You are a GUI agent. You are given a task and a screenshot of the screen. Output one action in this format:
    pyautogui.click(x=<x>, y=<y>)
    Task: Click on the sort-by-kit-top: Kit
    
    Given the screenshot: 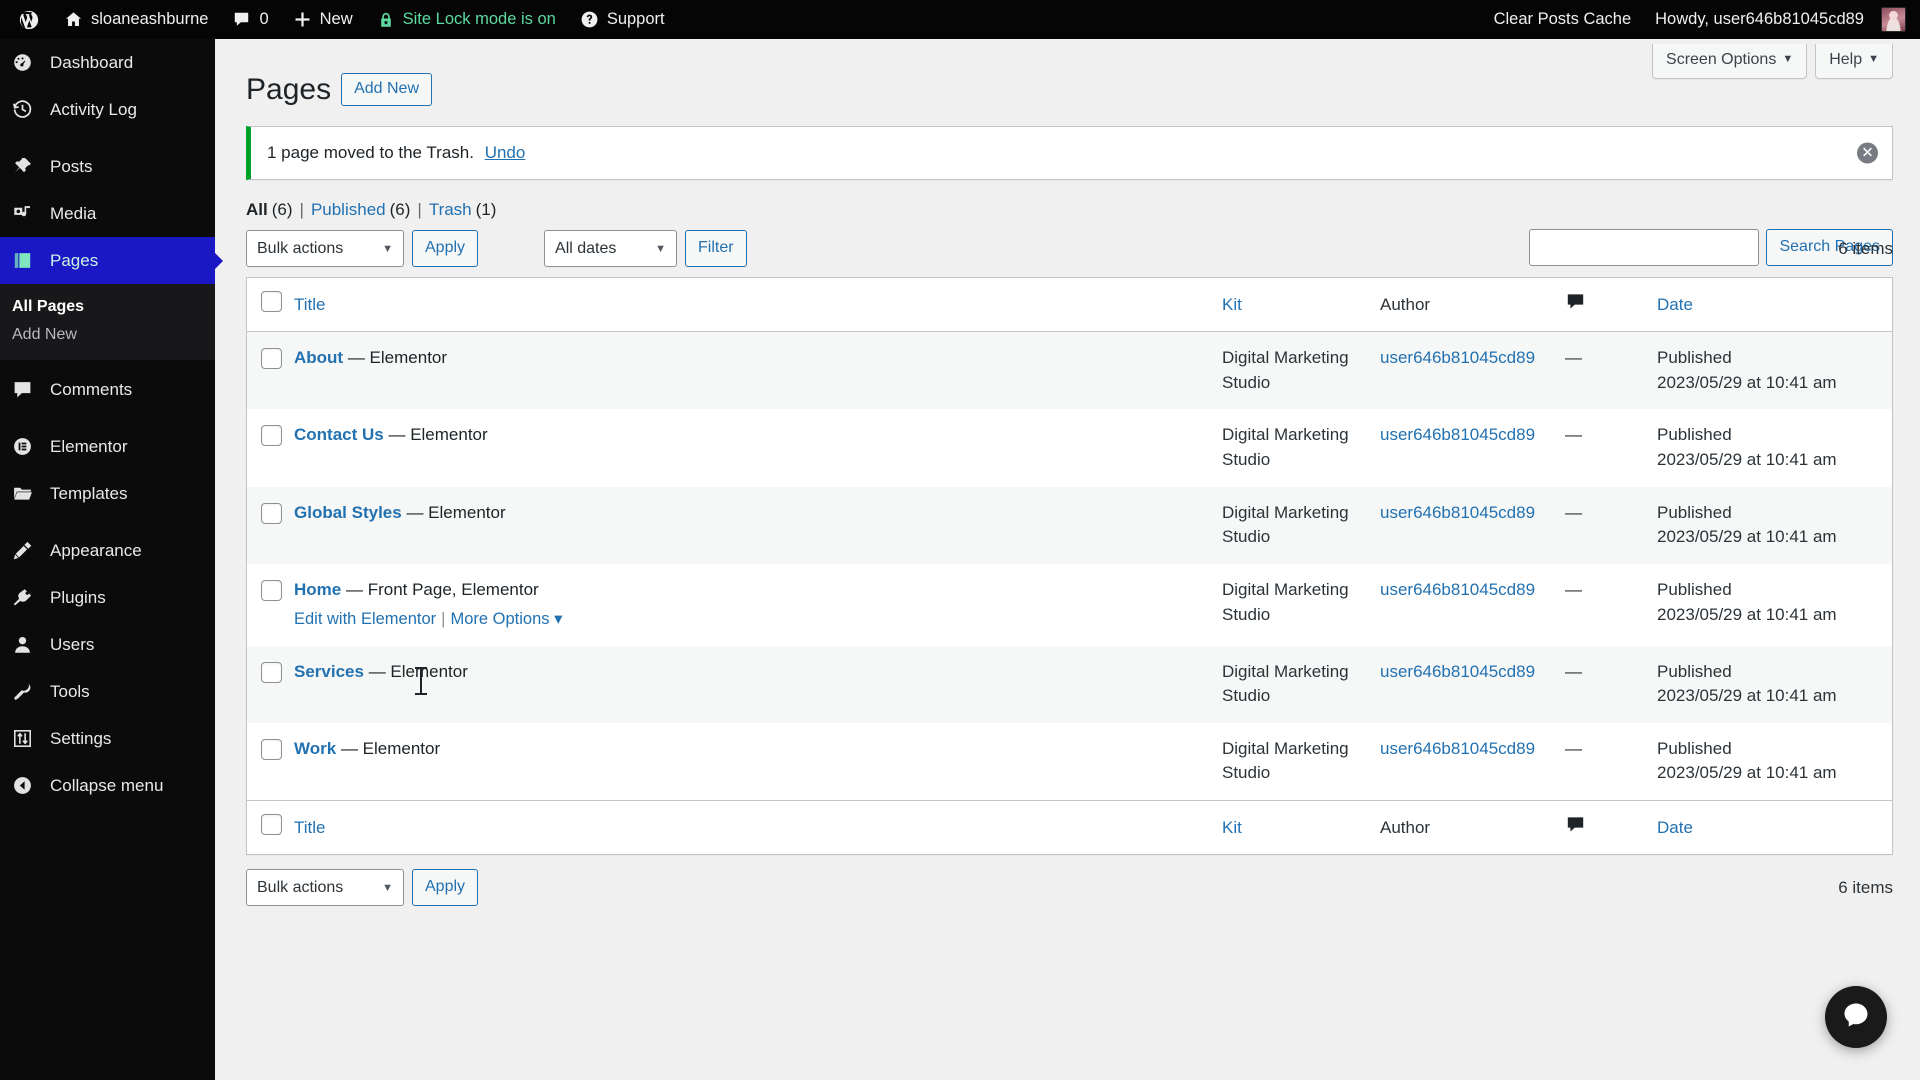 What is the action you would take?
    pyautogui.click(x=1232, y=304)
    